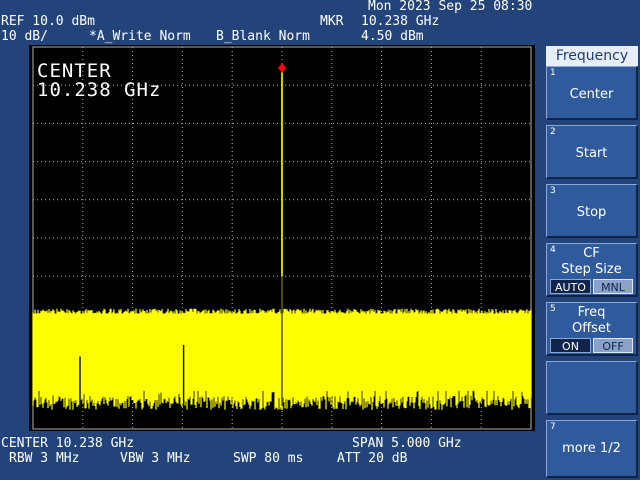 The image size is (640, 480). I want to click on softkey-label: Stop, so click(591, 212).